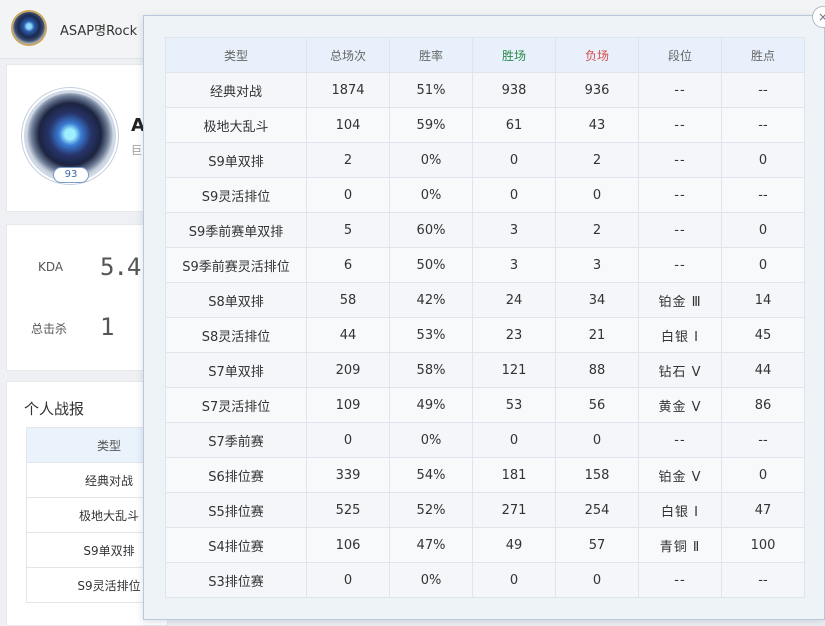 This screenshot has height=626, width=825. What do you see at coordinates (763, 510) in the screenshot?
I see `cell-points: 47` at bounding box center [763, 510].